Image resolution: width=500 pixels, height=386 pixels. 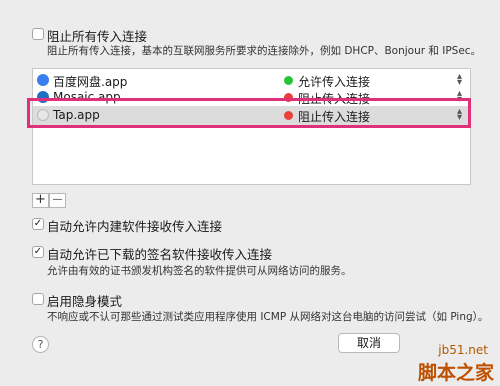 I want to click on remove-app-button: —, so click(x=57, y=200).